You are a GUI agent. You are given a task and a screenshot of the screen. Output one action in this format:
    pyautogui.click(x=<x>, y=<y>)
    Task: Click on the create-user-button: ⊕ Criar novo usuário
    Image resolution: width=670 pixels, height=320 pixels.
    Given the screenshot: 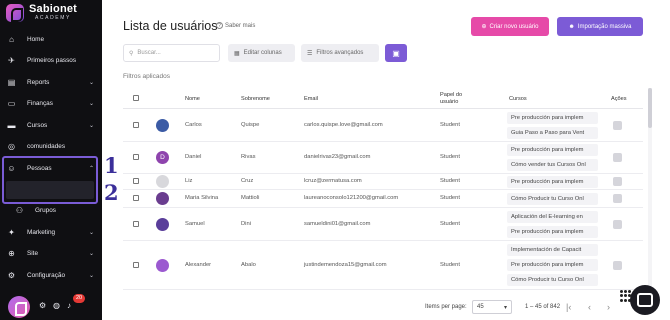 What is the action you would take?
    pyautogui.click(x=510, y=26)
    